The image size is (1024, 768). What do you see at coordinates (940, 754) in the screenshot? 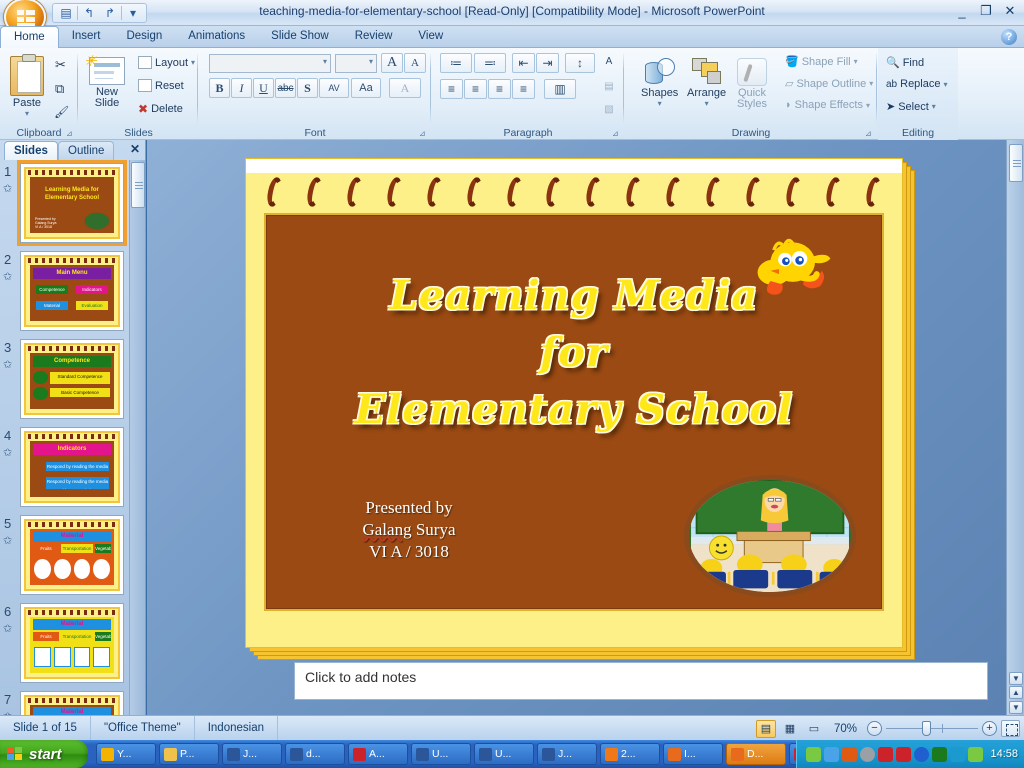
I see `warning-icon` at bounding box center [940, 754].